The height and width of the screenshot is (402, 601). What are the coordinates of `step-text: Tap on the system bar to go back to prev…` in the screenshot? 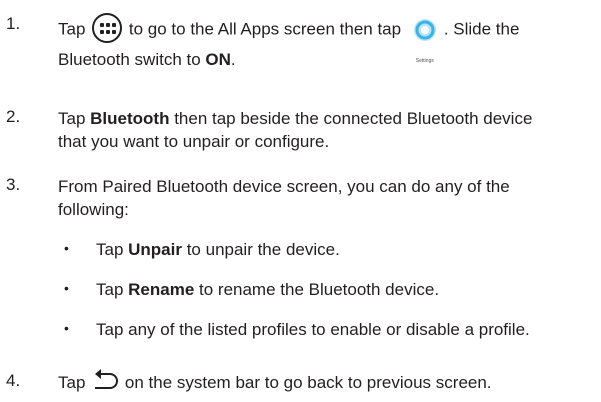 It's located at (275, 381).